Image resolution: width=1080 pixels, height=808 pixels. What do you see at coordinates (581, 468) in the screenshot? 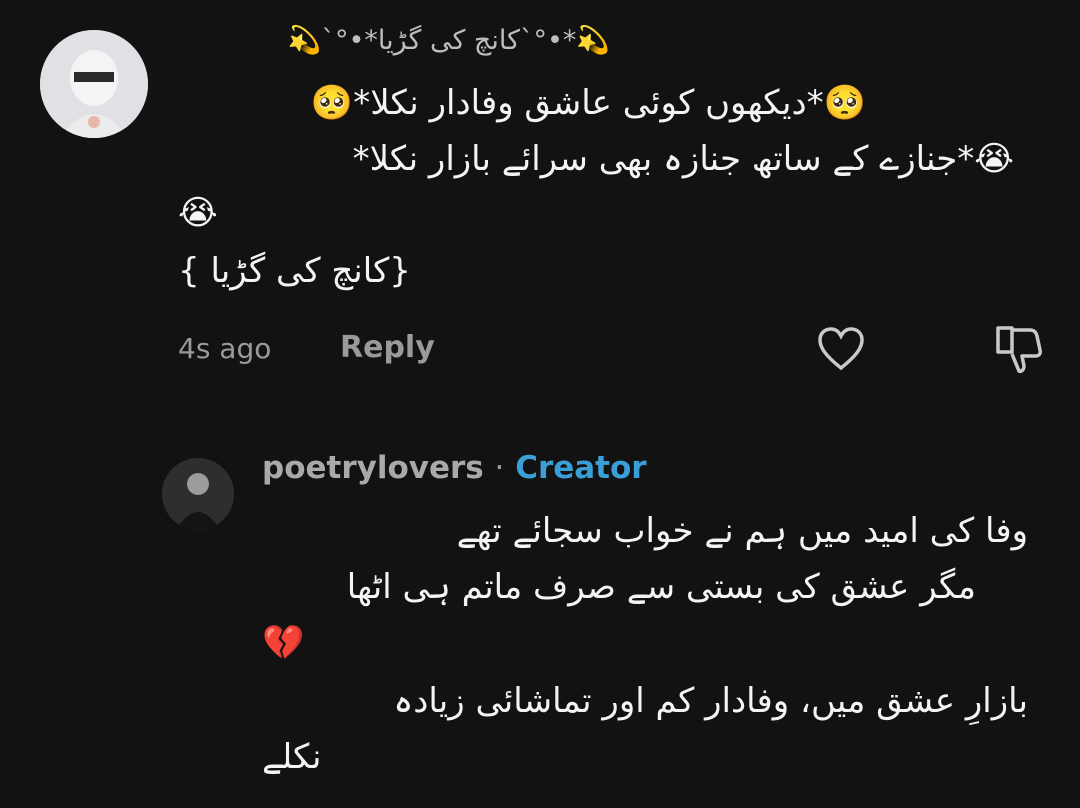
I see `creator-badge: Creator` at bounding box center [581, 468].